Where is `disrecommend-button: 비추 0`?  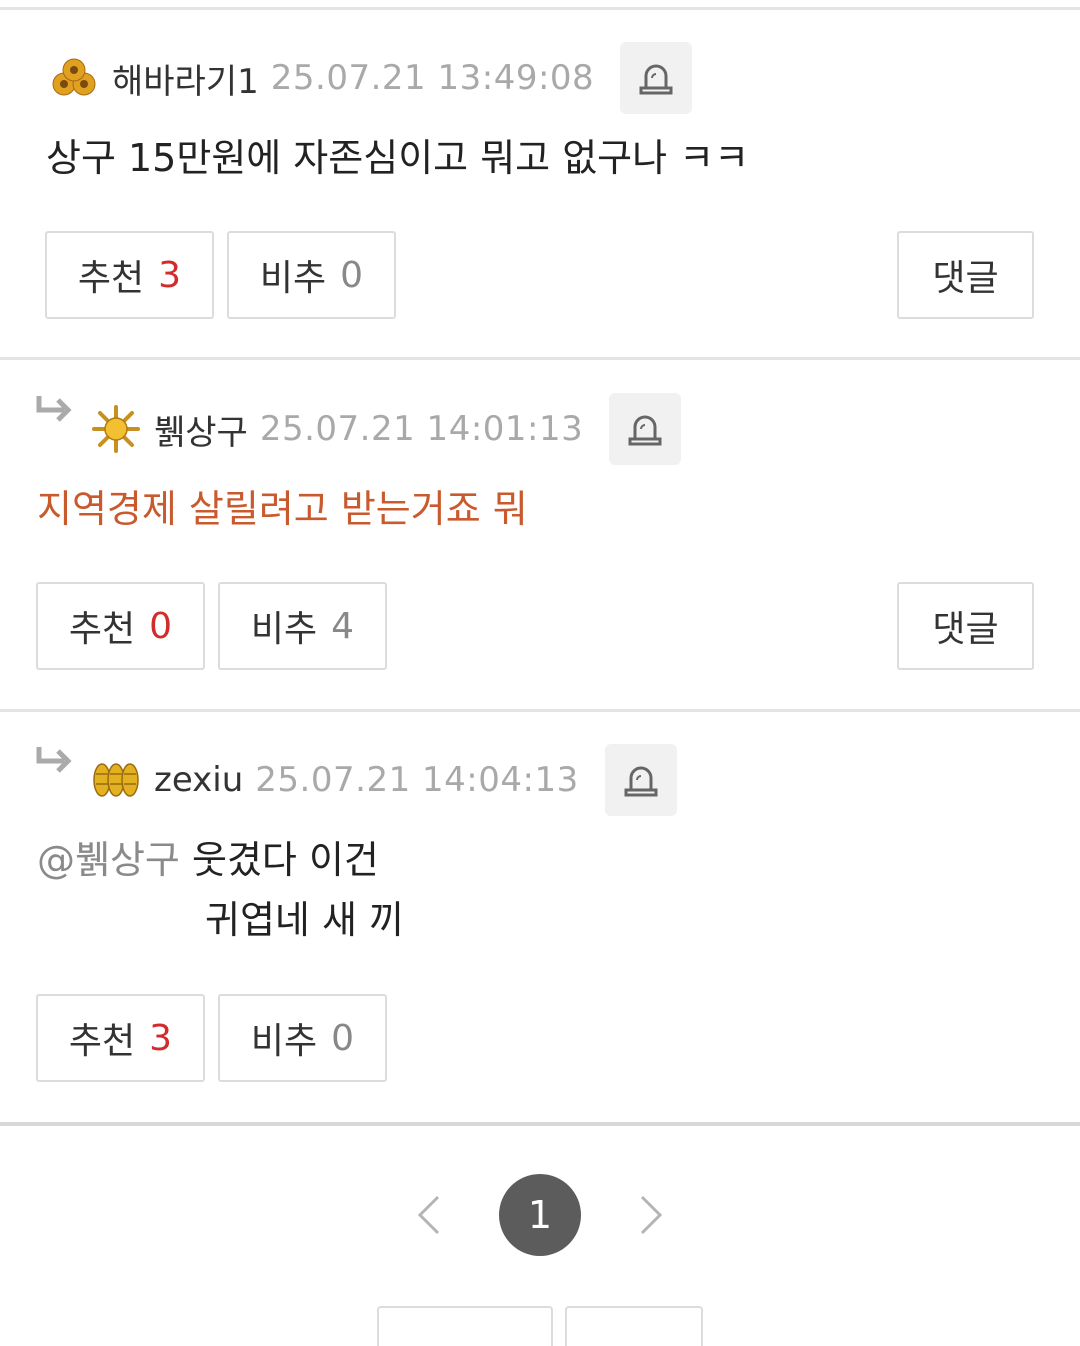 disrecommend-button: 비추 0 is located at coordinates (302, 1038).